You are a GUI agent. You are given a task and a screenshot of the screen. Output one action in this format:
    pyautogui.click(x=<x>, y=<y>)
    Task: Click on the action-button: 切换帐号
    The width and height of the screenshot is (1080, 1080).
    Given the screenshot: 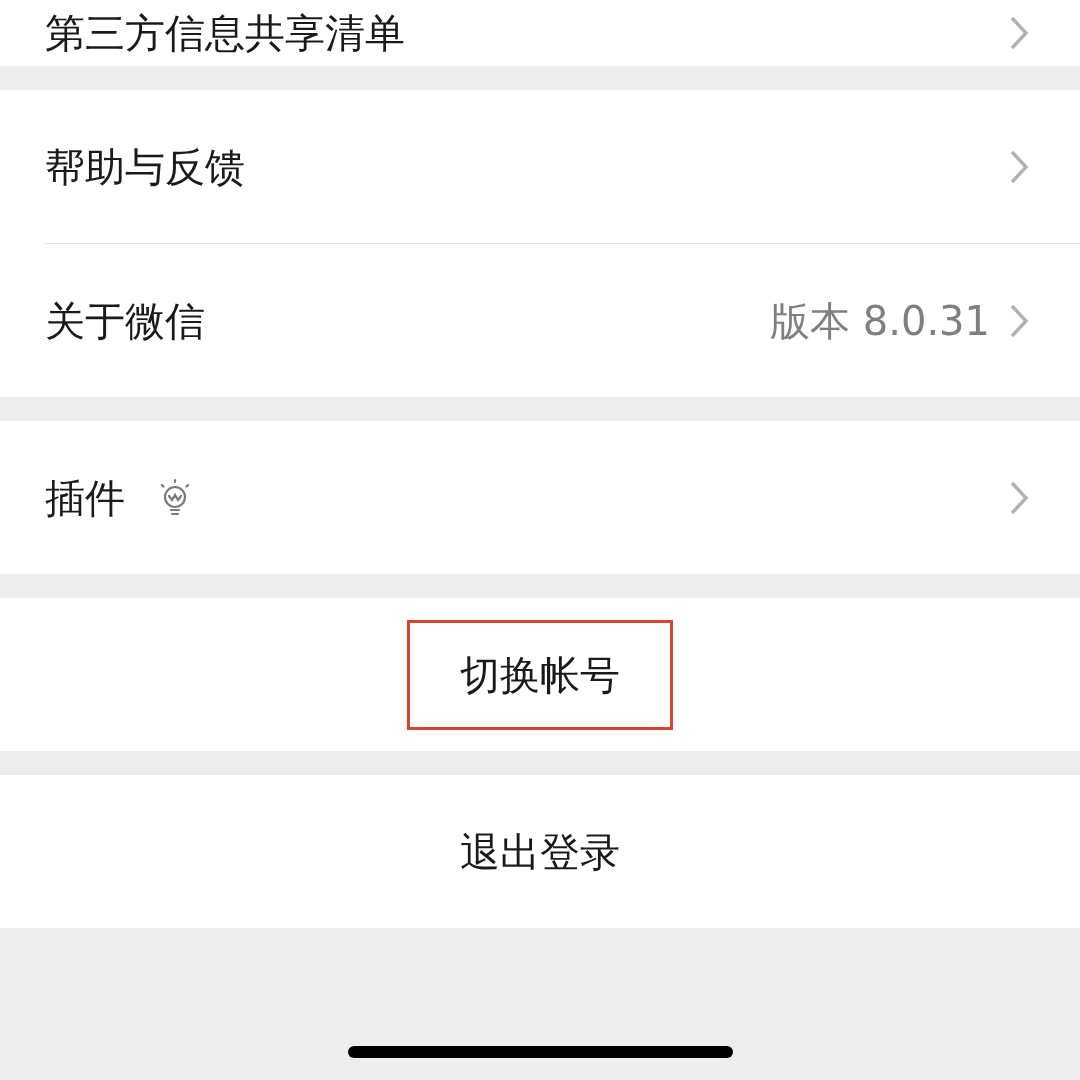 What is the action you would take?
    pyautogui.click(x=540, y=674)
    